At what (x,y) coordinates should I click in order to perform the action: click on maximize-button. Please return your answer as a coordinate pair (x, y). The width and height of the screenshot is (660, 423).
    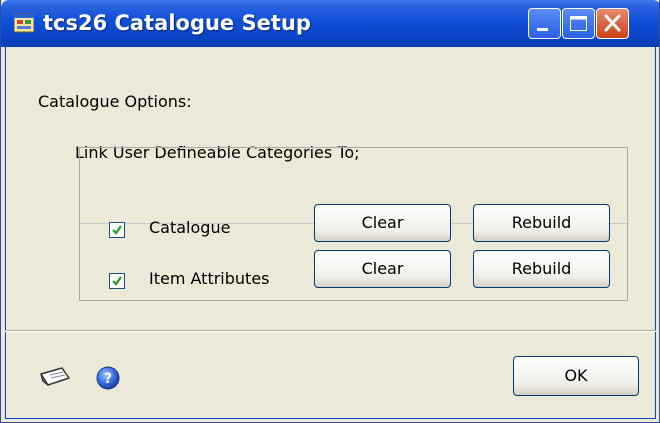
    Looking at the image, I should click on (578, 23).